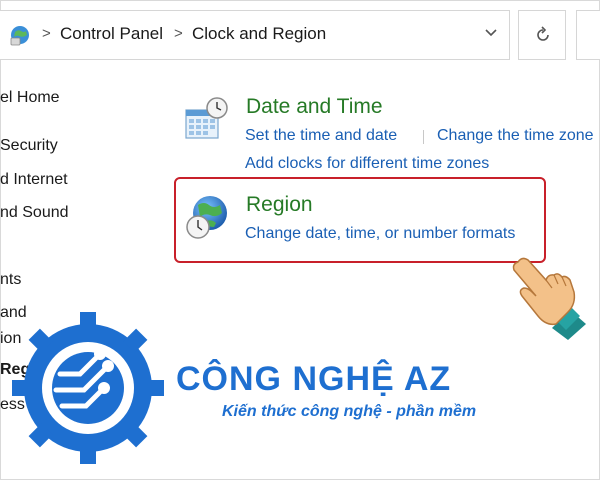  What do you see at coordinates (349, 411) in the screenshot?
I see `brand-tagline: Kiến thức công nghệ - phần mềm` at bounding box center [349, 411].